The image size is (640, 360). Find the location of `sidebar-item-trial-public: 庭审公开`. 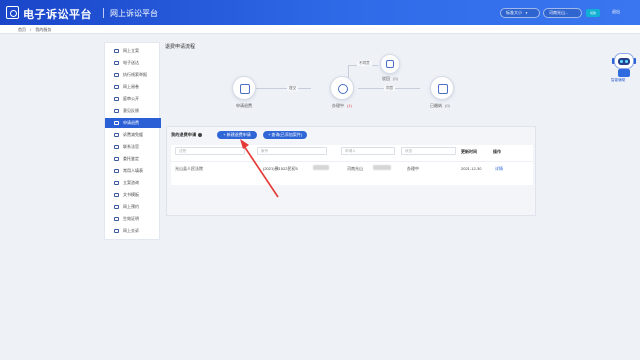

sidebar-item-trial-public: 庭审公开 is located at coordinates (133, 99).